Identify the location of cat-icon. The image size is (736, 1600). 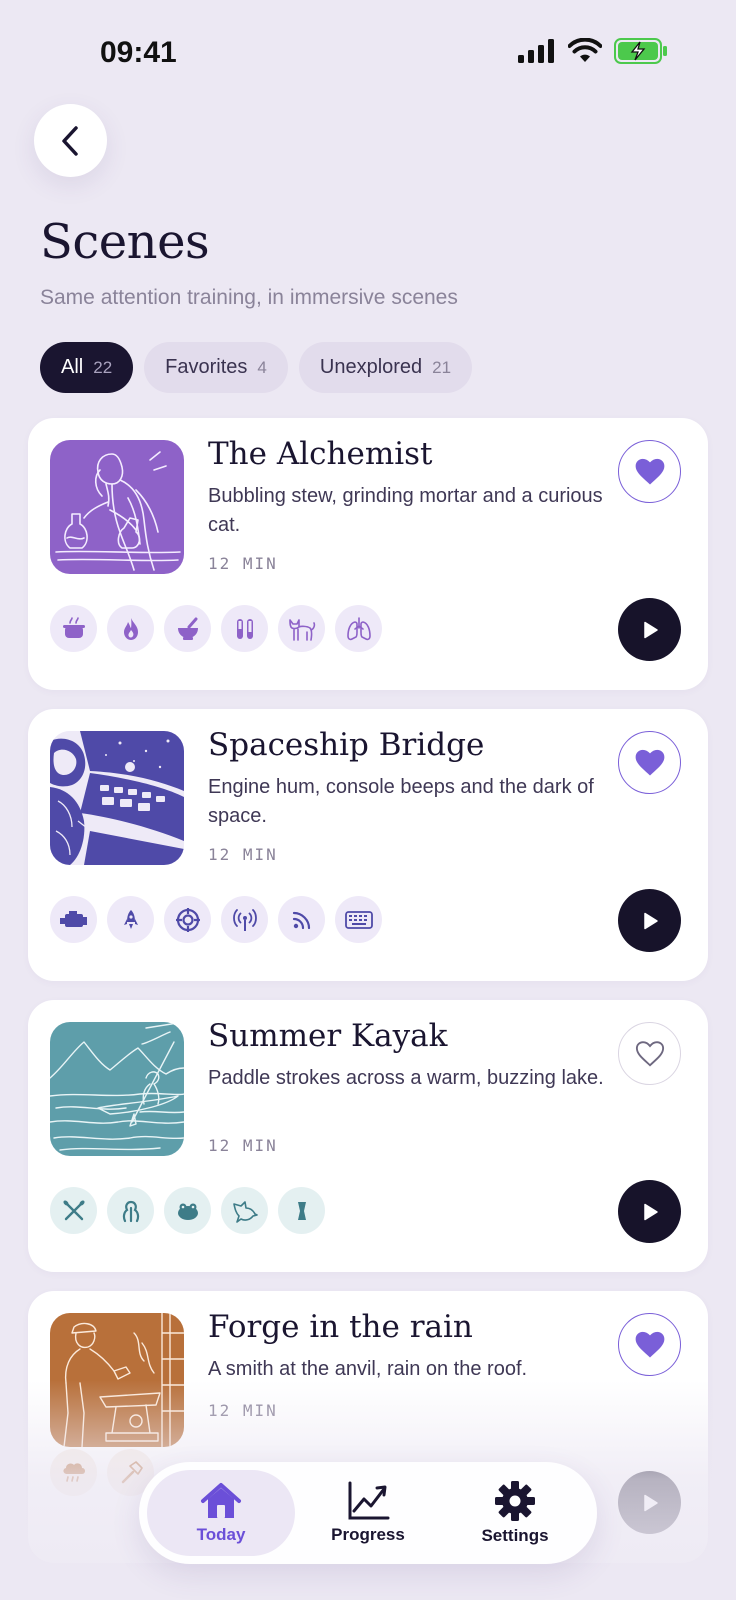
(301, 628).